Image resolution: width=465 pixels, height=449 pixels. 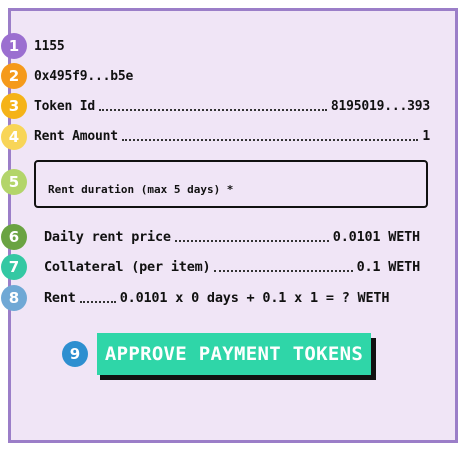 I want to click on rent-amount-value: 1, so click(x=426, y=136).